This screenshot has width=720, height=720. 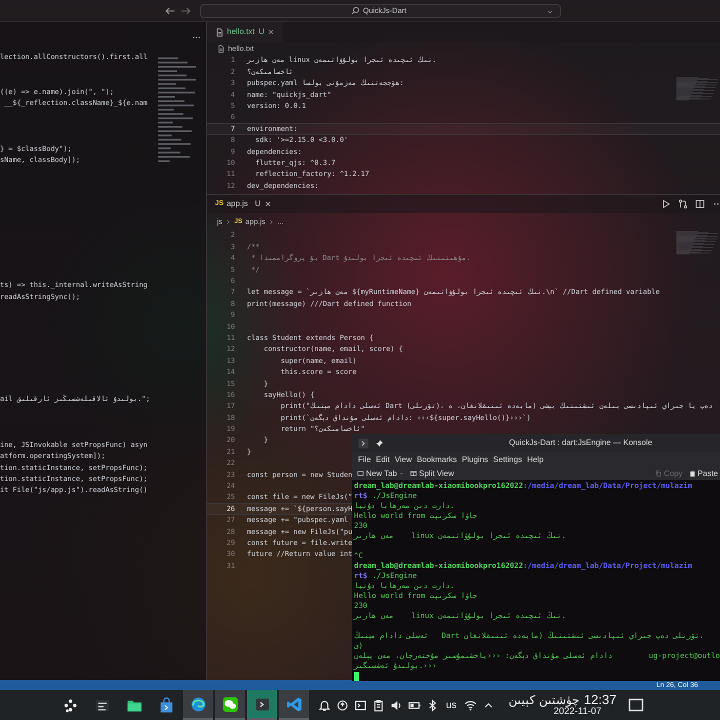 I want to click on new-tab-icon, so click(x=360, y=473).